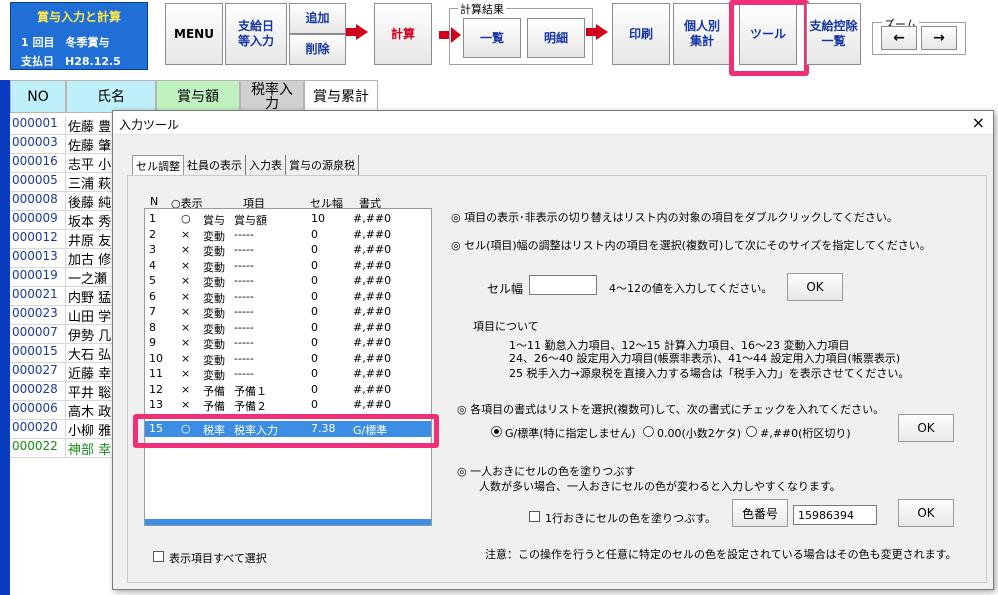 This screenshot has width=998, height=595. I want to click on row-number: 000012, so click(38, 239).